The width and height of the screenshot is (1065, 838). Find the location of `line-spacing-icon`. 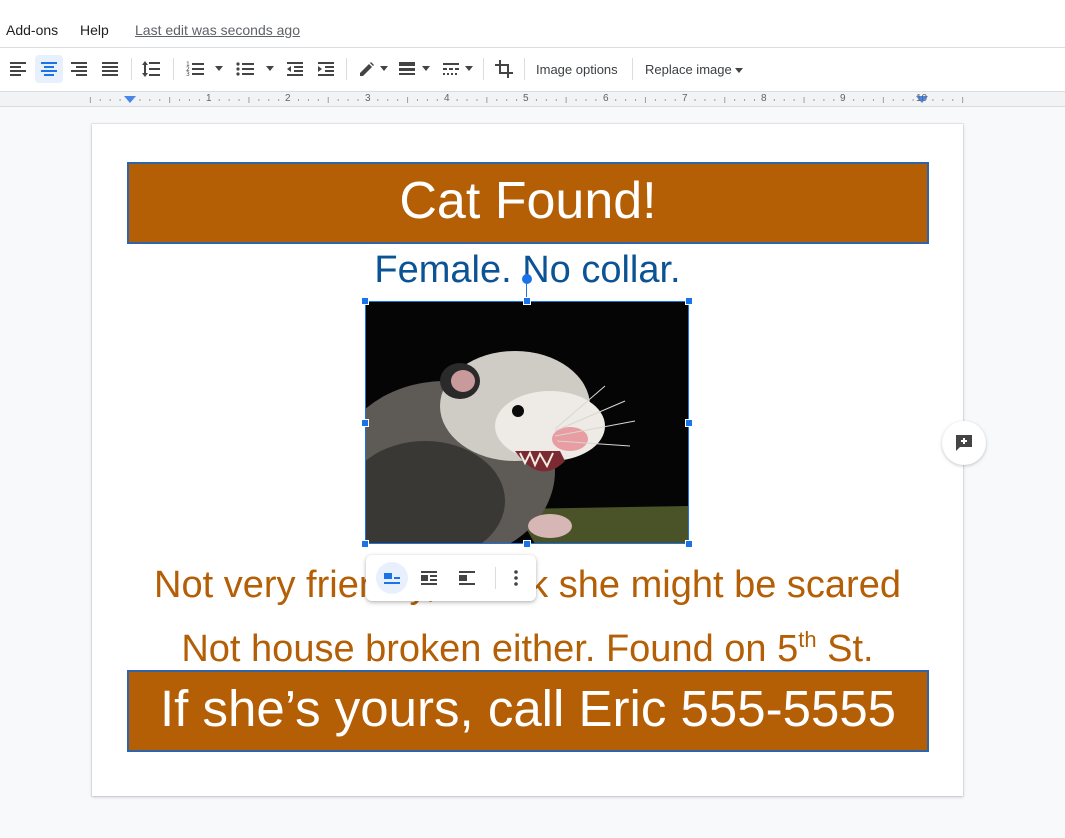

line-spacing-icon is located at coordinates (151, 69).